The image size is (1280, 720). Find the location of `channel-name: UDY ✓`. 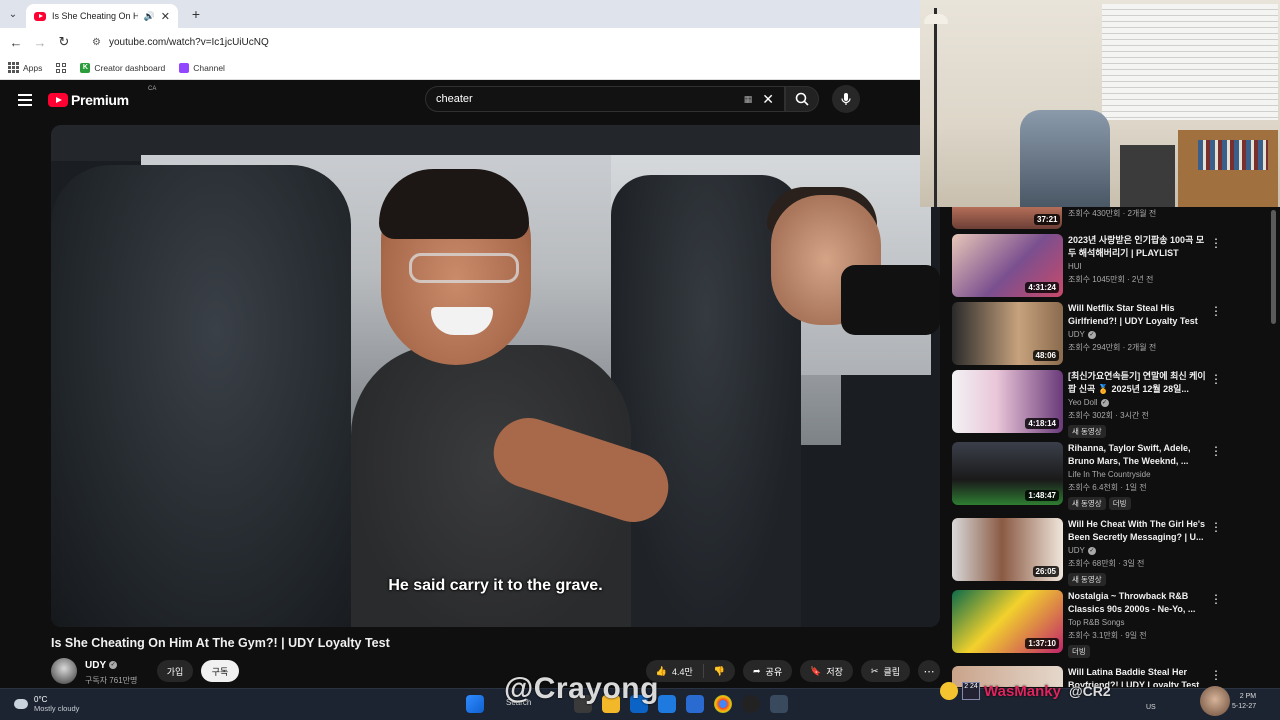

channel-name: UDY ✓ is located at coordinates (101, 665).